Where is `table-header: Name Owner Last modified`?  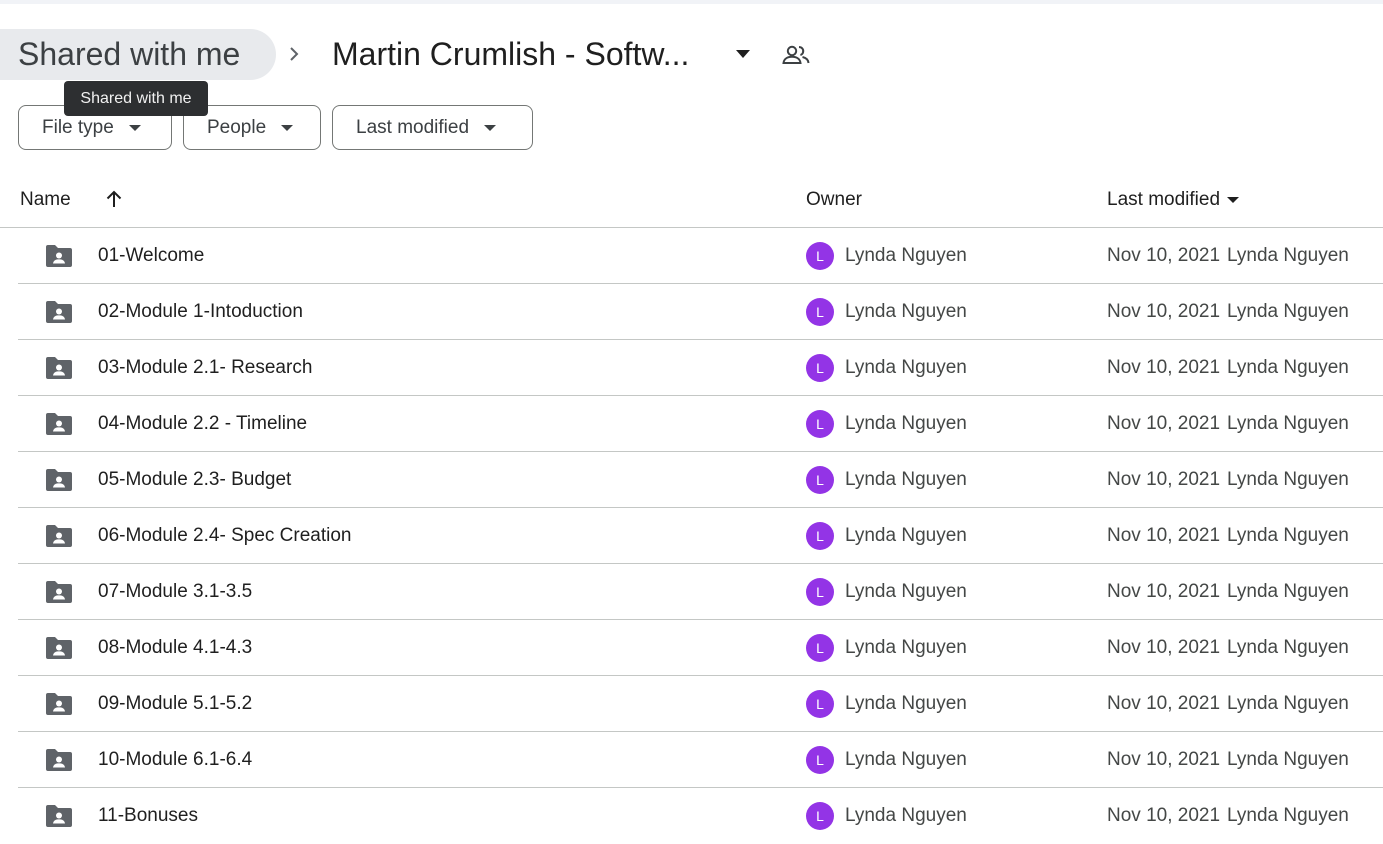 table-header: Name Owner Last modified is located at coordinates (691, 203).